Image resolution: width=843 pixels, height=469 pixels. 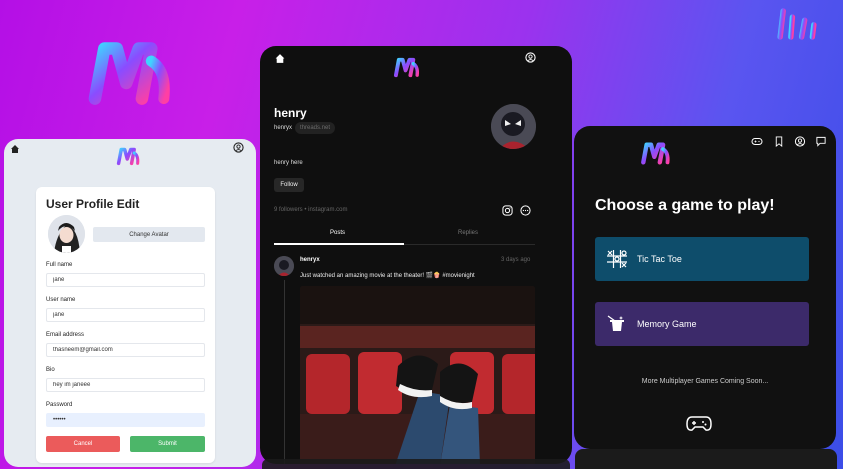 I want to click on user-name-label: User name, so click(x=61, y=300).